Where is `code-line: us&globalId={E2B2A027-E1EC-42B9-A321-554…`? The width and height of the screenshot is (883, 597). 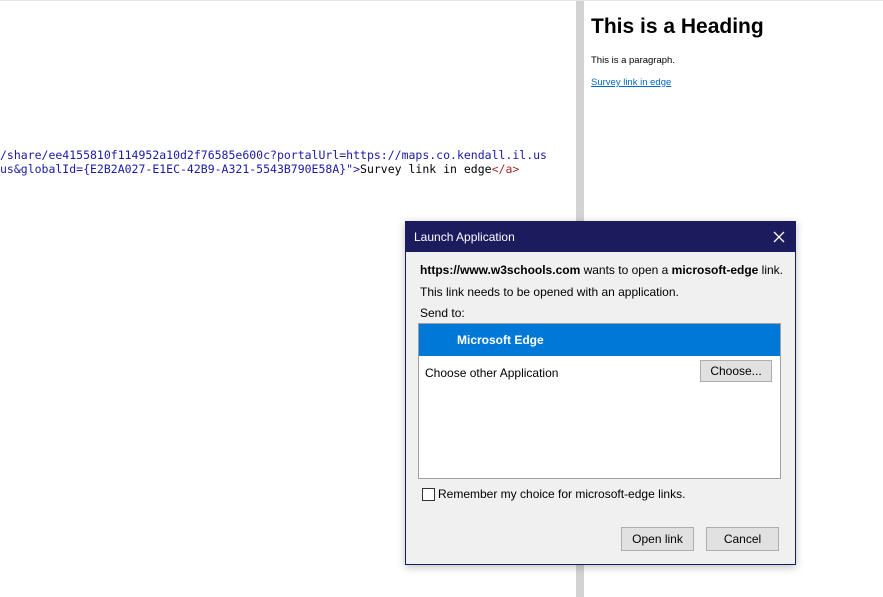 code-line: us&globalId={E2B2A027-E1EC-42B9-A321-554… is located at coordinates (259, 169).